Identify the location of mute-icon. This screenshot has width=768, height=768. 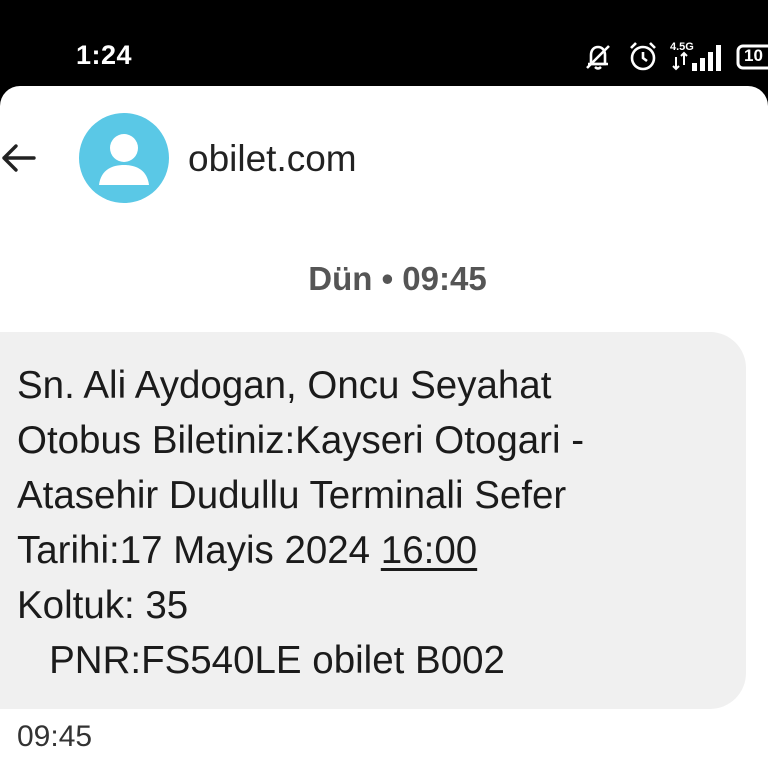
(598, 56).